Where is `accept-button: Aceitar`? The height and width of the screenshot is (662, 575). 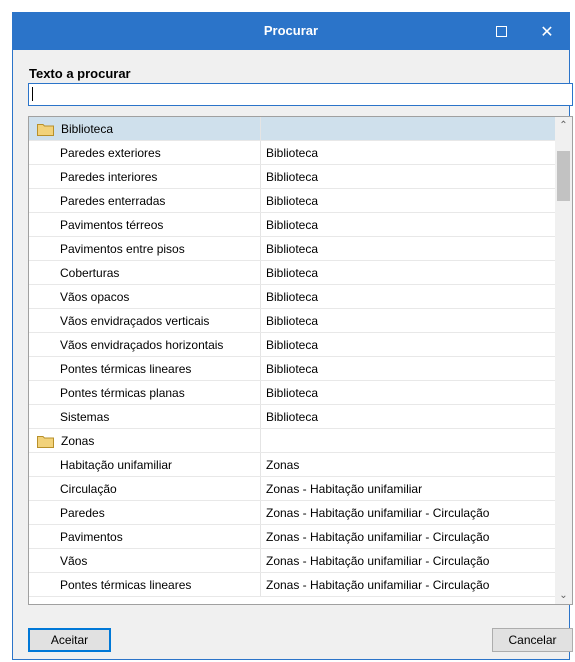
accept-button: Aceitar is located at coordinates (69, 640).